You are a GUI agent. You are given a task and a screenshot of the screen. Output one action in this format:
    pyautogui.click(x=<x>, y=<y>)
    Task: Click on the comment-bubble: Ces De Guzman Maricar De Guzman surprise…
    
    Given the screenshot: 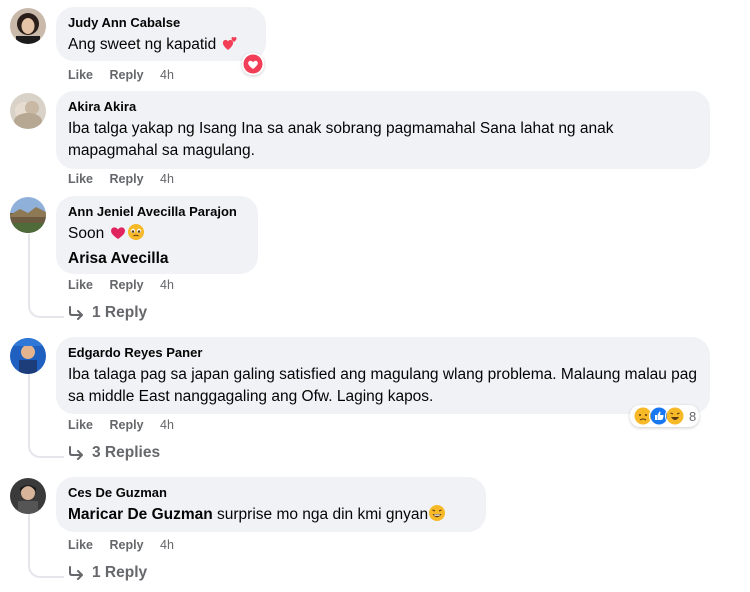 What is the action you would take?
    pyautogui.click(x=271, y=504)
    